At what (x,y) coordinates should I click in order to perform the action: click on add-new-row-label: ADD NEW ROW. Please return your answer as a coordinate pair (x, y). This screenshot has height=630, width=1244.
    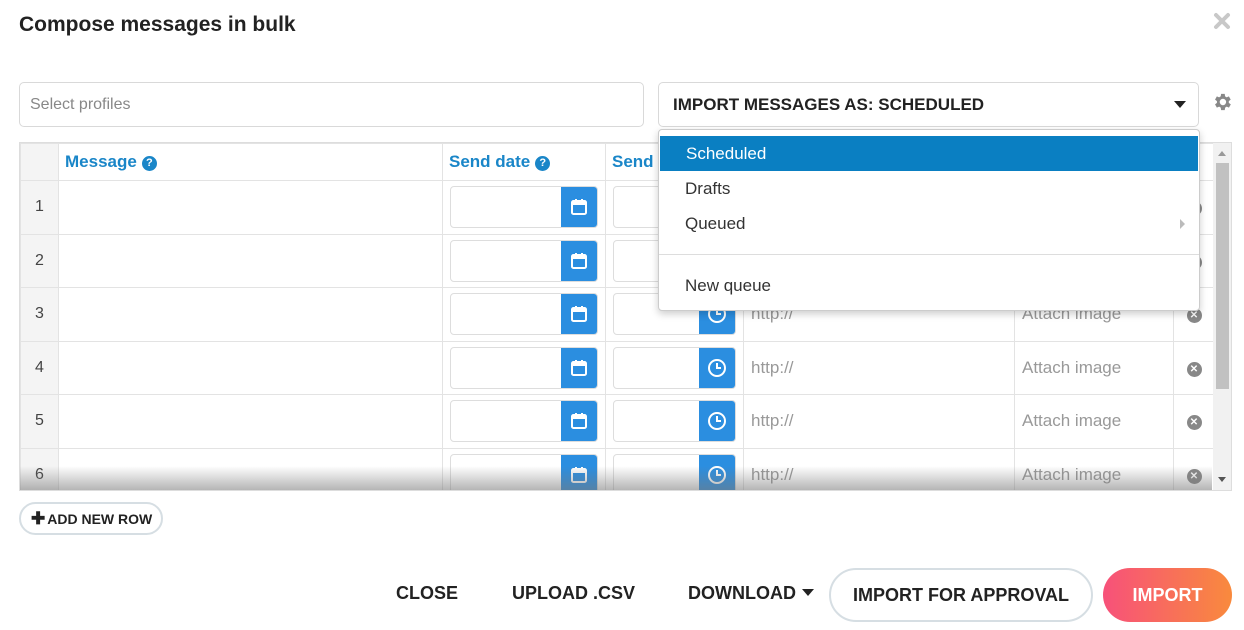
    Looking at the image, I should click on (100, 519).